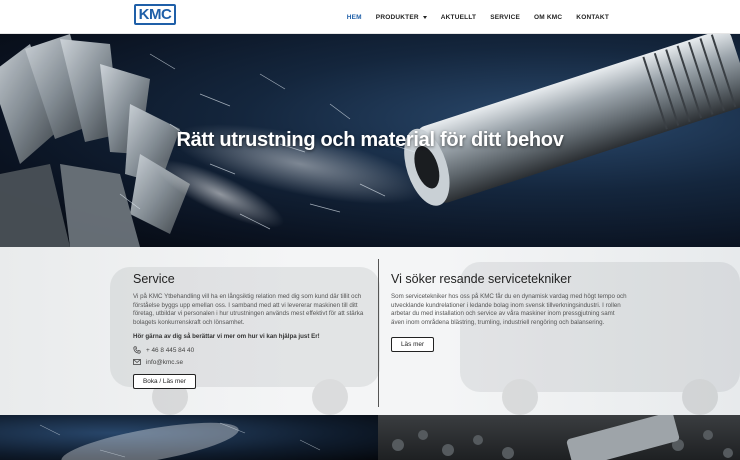 Image resolution: width=740 pixels, height=460 pixels. I want to click on nav-label-kontakt: KONTAKT, so click(592, 17).